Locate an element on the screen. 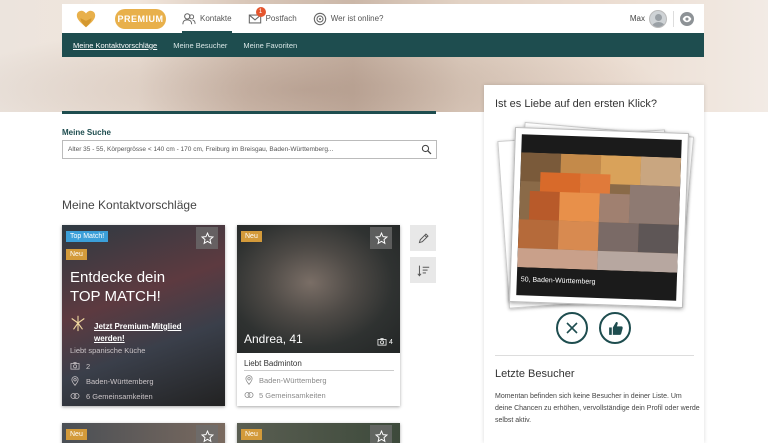  profile-location: Baden-Württemberg is located at coordinates (285, 380).